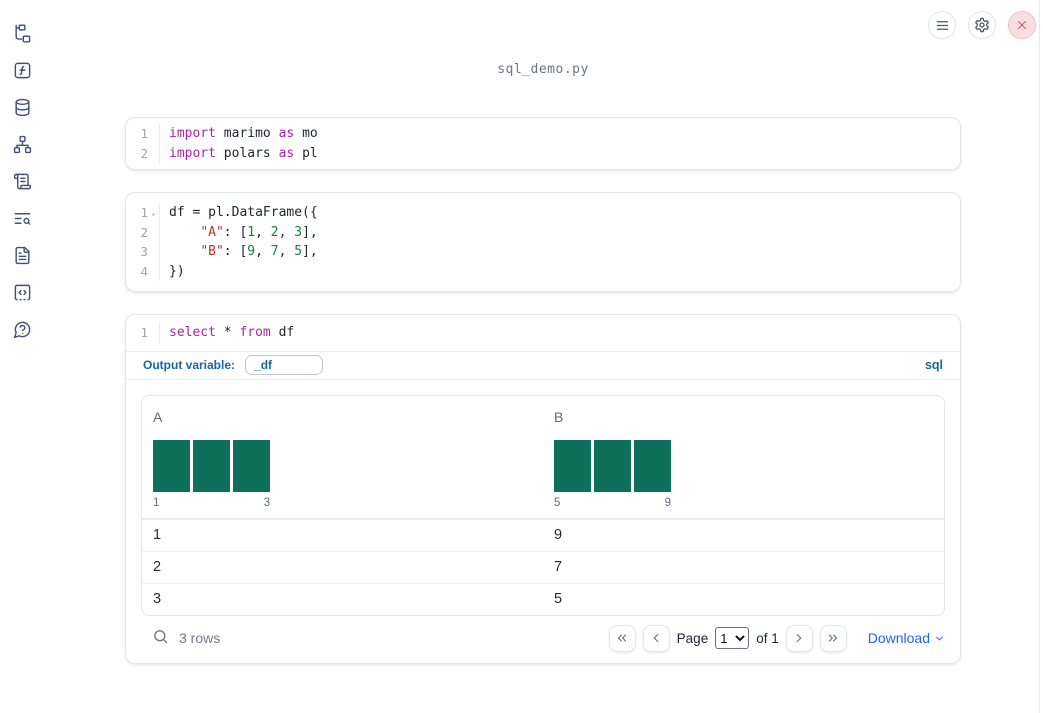 Image resolution: width=1043 pixels, height=713 pixels. What do you see at coordinates (543, 534) in the screenshot?
I see `table-row: 1 9` at bounding box center [543, 534].